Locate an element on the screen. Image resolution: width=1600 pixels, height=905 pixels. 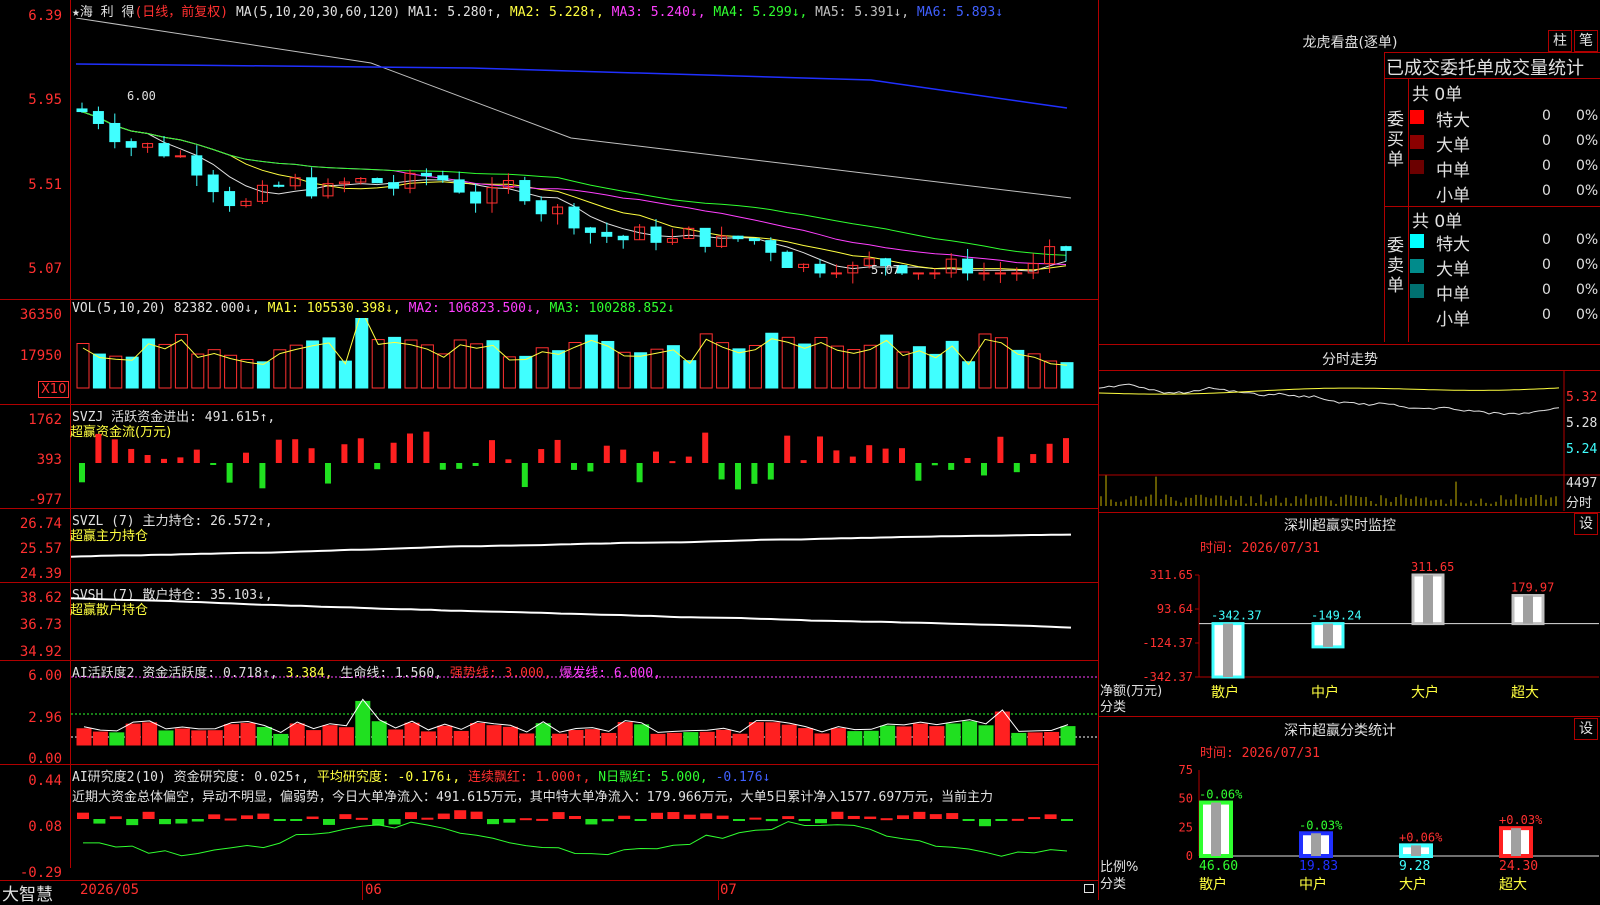
intraday-vol-max: 4497 is located at coordinates (1582, 483).